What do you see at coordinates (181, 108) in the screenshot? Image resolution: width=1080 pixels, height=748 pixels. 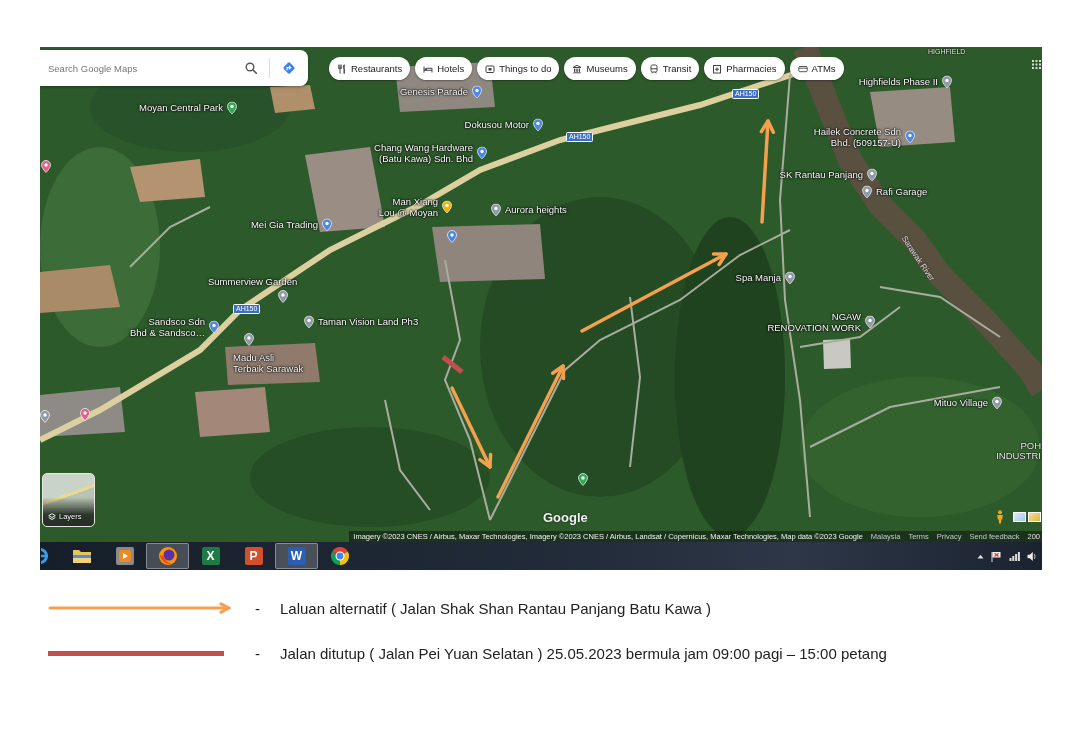 I see `place-label: Moyan Central Park` at bounding box center [181, 108].